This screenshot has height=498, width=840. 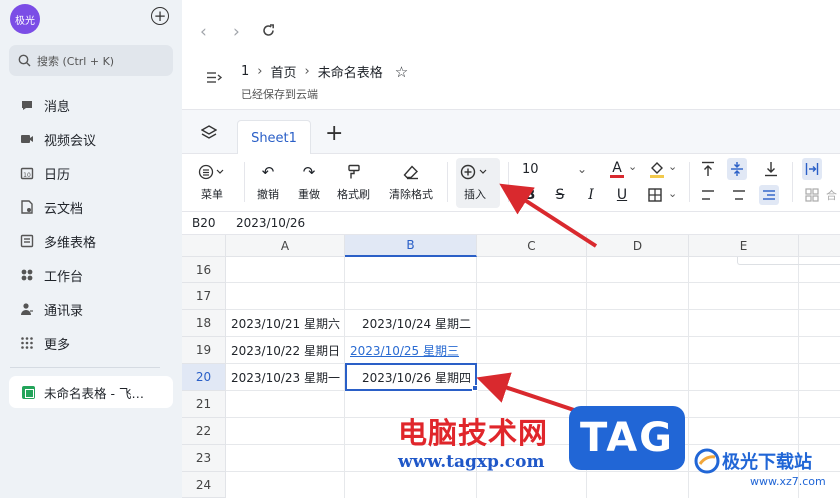 I want to click on create-new-icon: +, so click(x=160, y=16).